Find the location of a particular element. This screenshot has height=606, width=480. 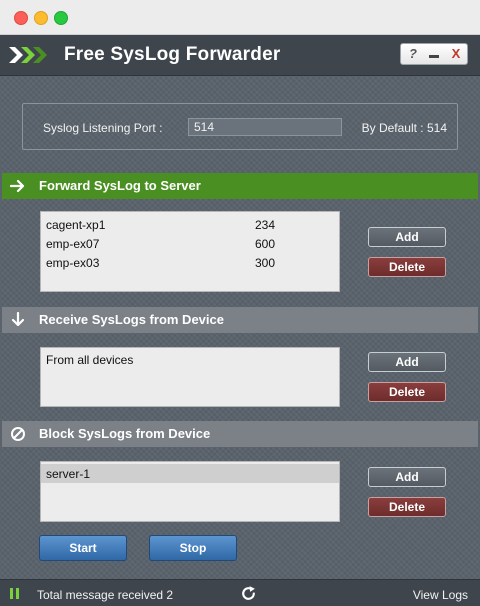

arrow-right-icon is located at coordinates (17, 186).